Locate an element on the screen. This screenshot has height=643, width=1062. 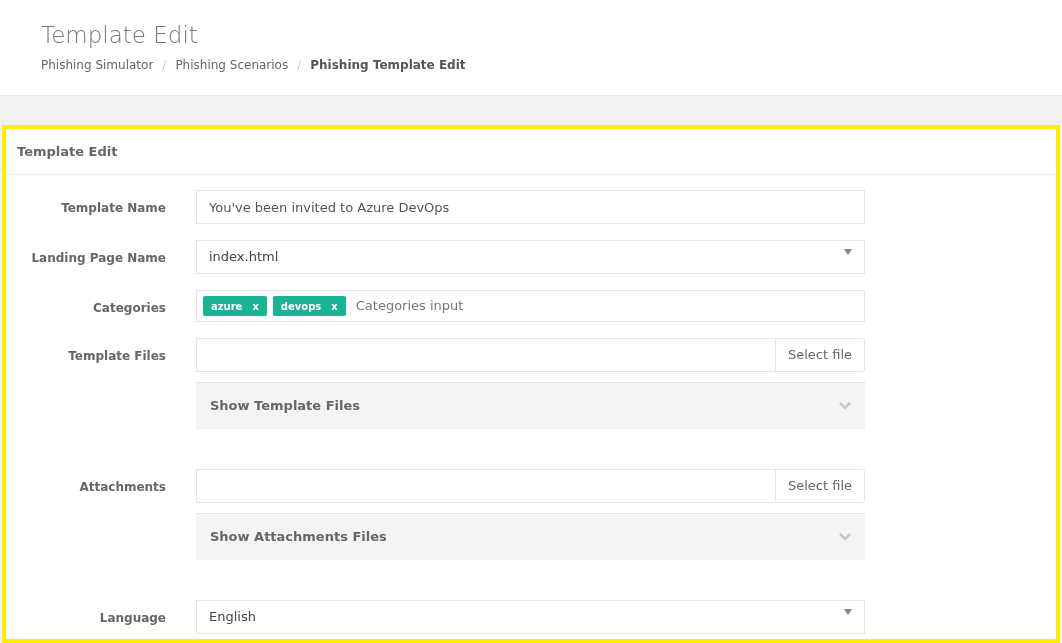
collapsible-header: Show Template Files is located at coordinates (530, 405).